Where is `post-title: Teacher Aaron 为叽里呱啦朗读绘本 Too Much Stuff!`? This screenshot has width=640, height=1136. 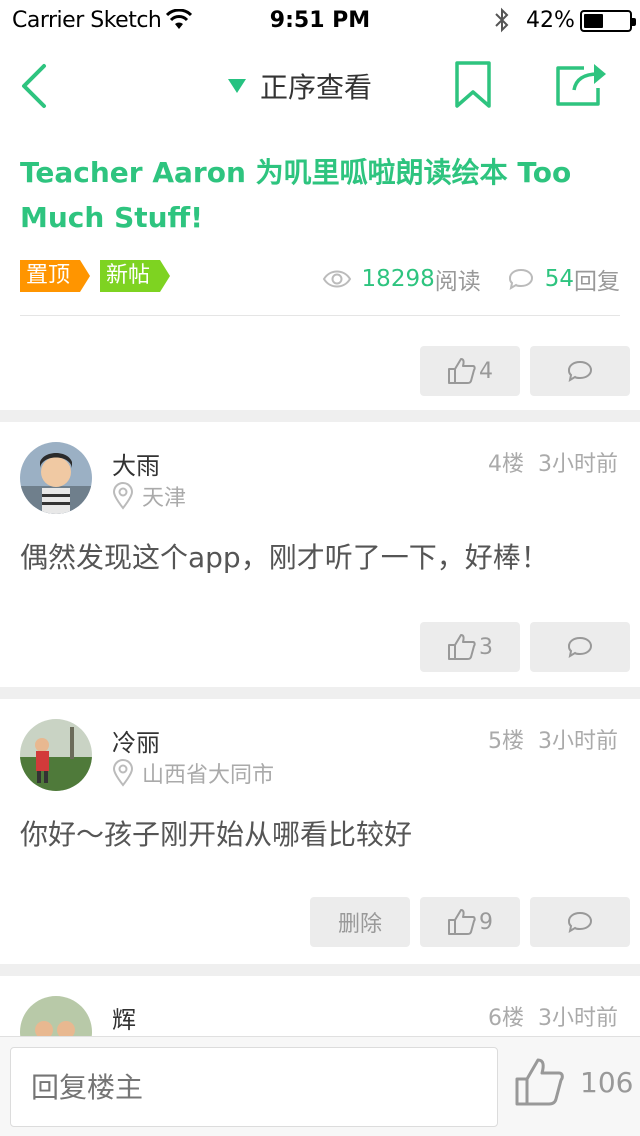
post-title: Teacher Aaron 为叽里呱啦朗读绘本 Too Much Stuff! is located at coordinates (296, 195).